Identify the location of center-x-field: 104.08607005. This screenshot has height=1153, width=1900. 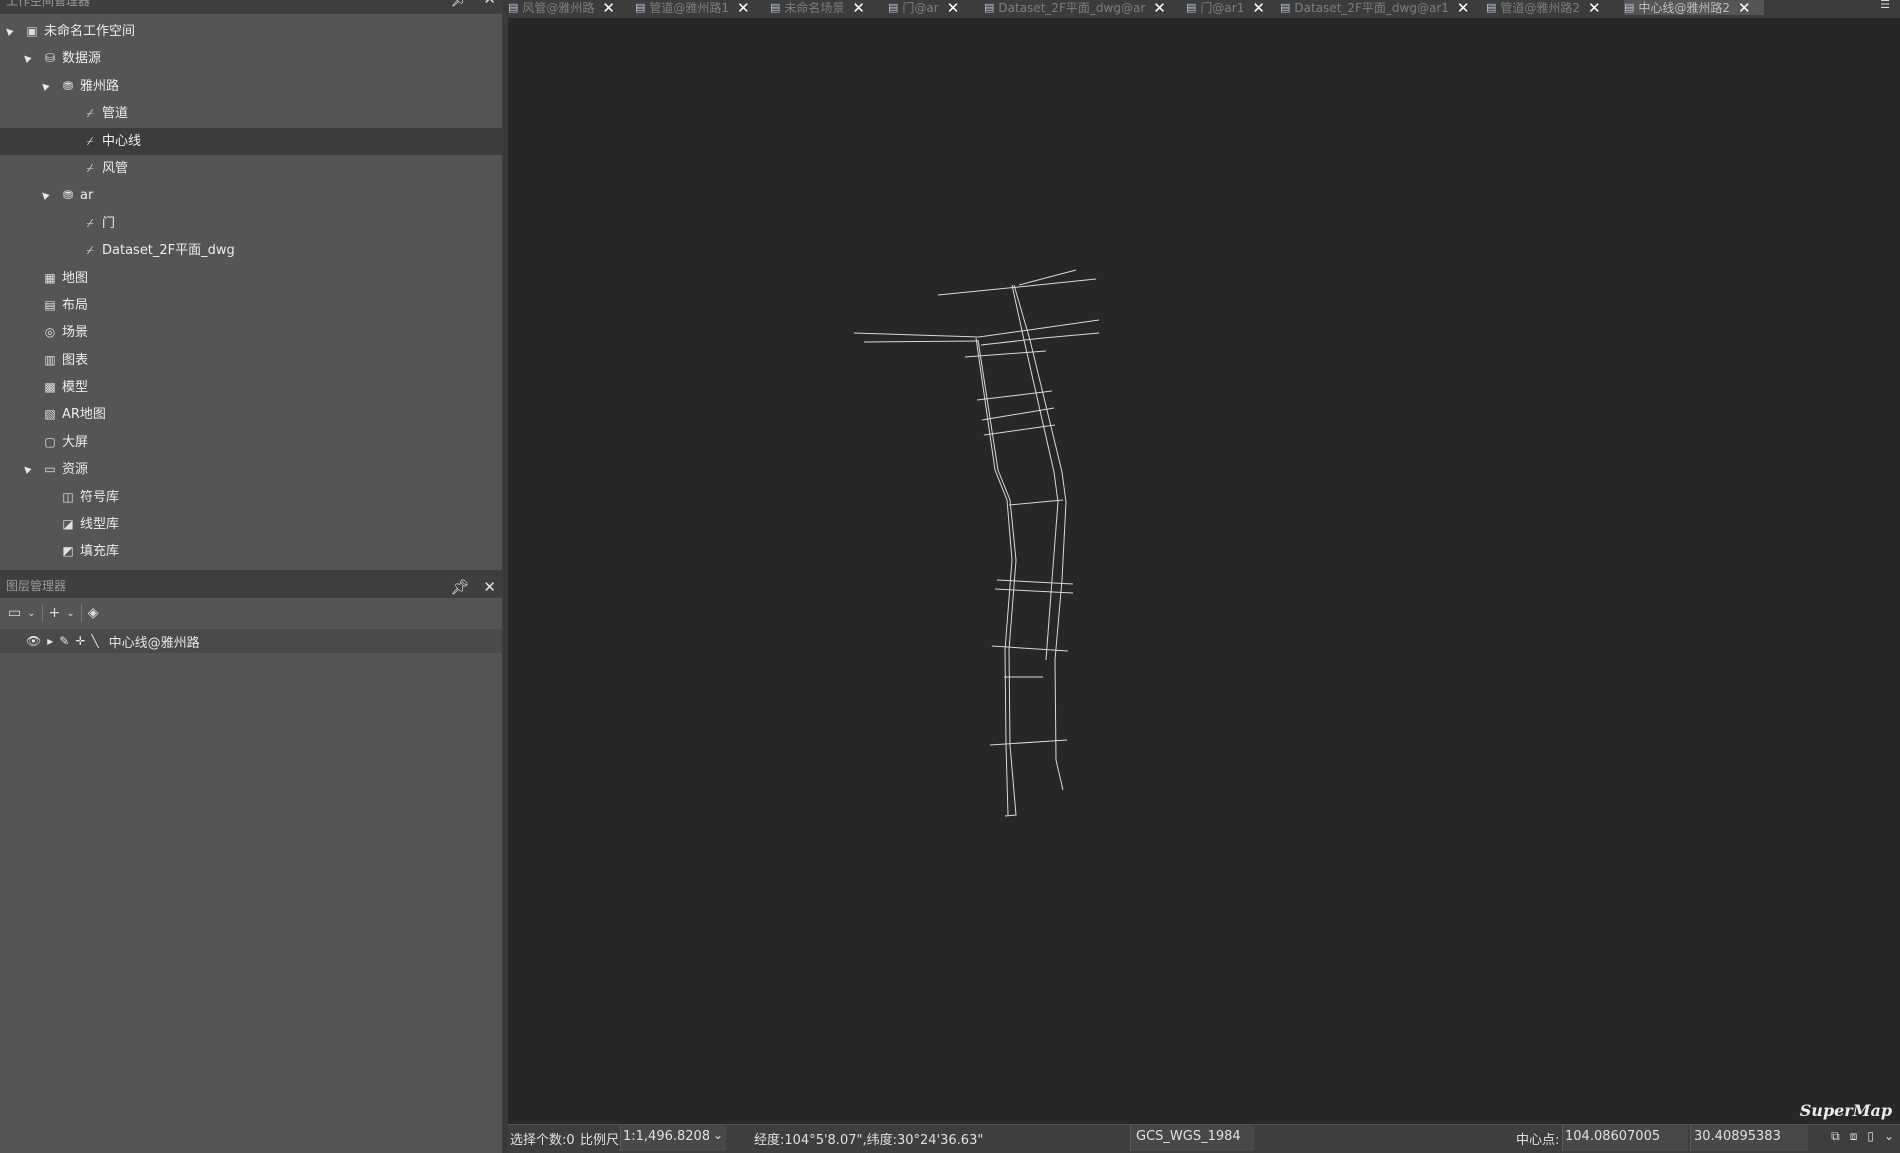
(1625, 1138).